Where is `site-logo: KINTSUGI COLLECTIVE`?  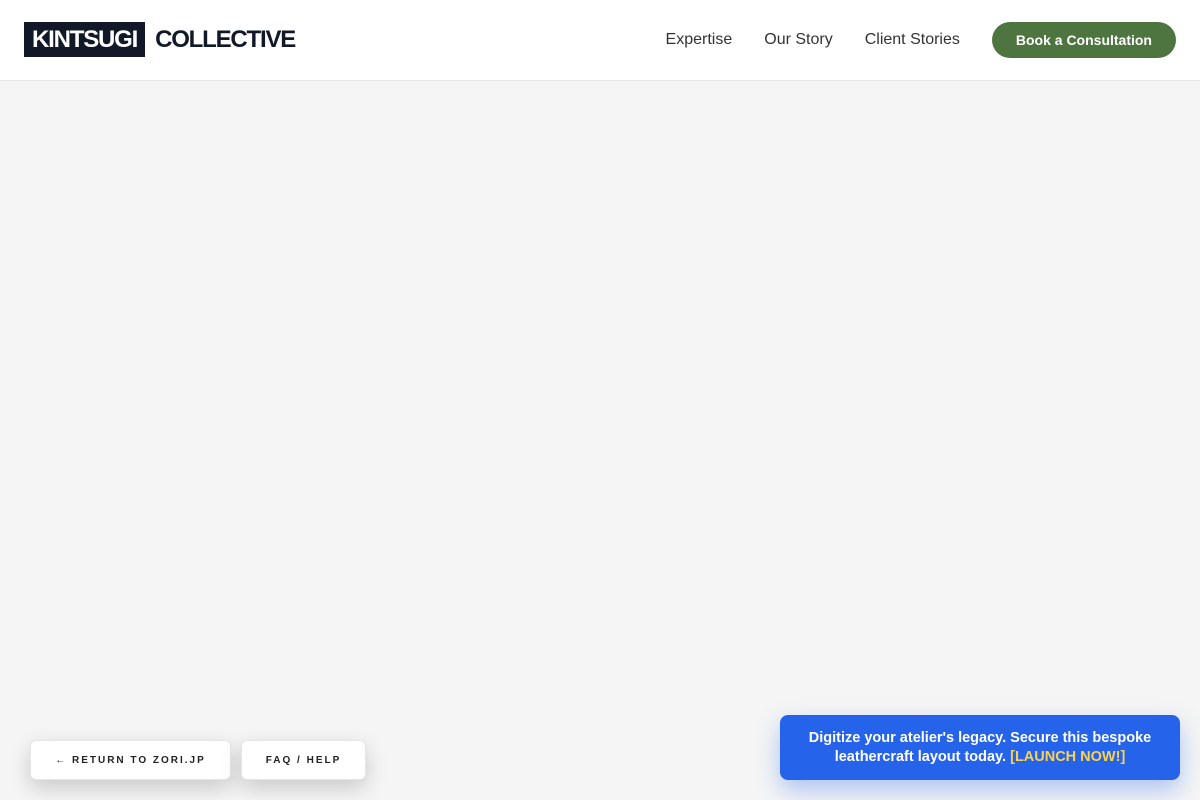
site-logo: KINTSUGI COLLECTIVE is located at coordinates (160, 39).